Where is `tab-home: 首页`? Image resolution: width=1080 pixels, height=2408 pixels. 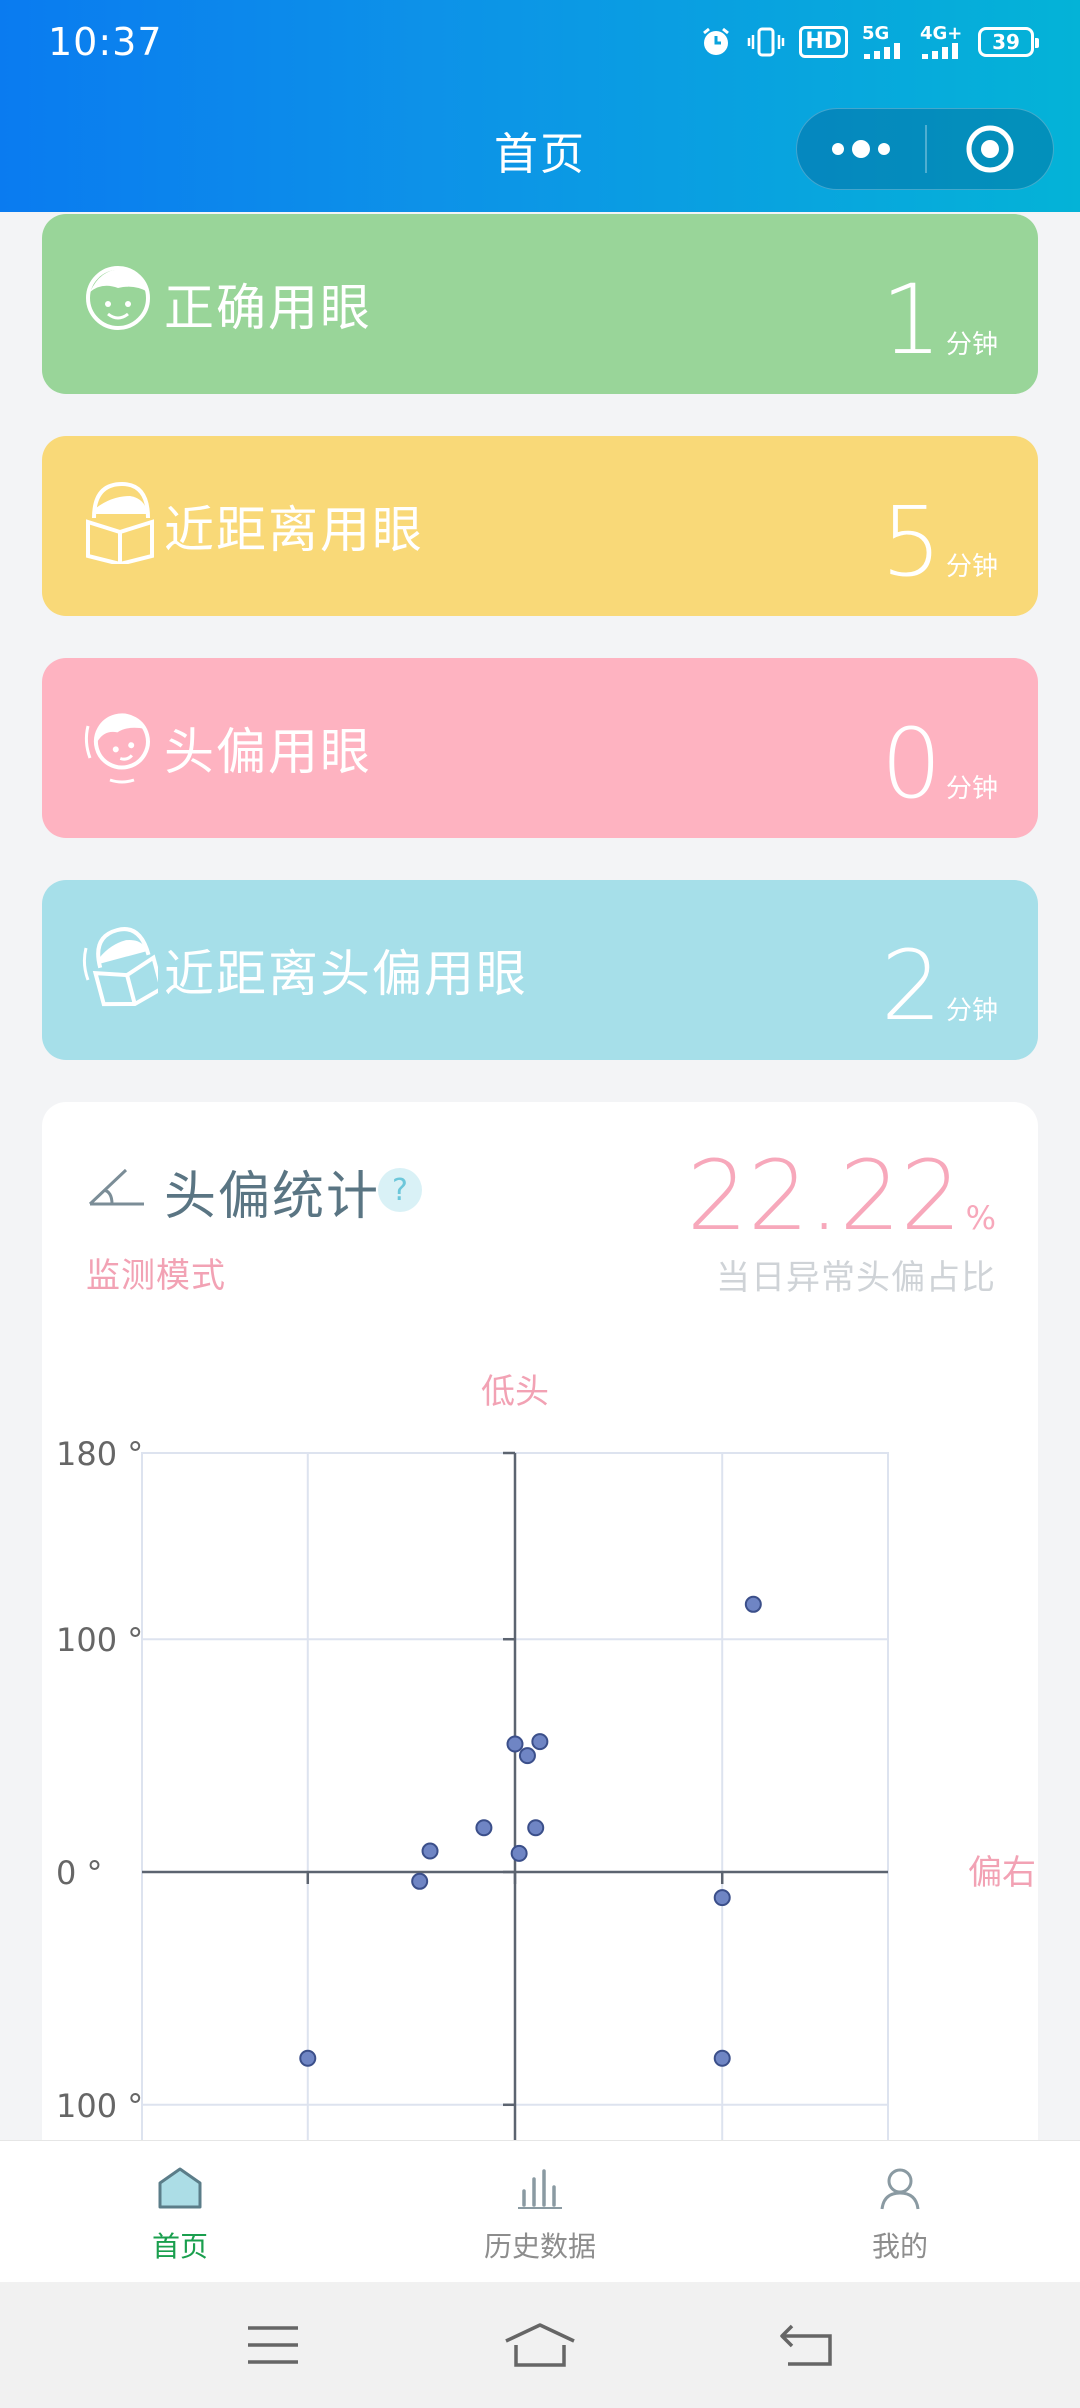
tab-home: 首页 is located at coordinates (180, 2211).